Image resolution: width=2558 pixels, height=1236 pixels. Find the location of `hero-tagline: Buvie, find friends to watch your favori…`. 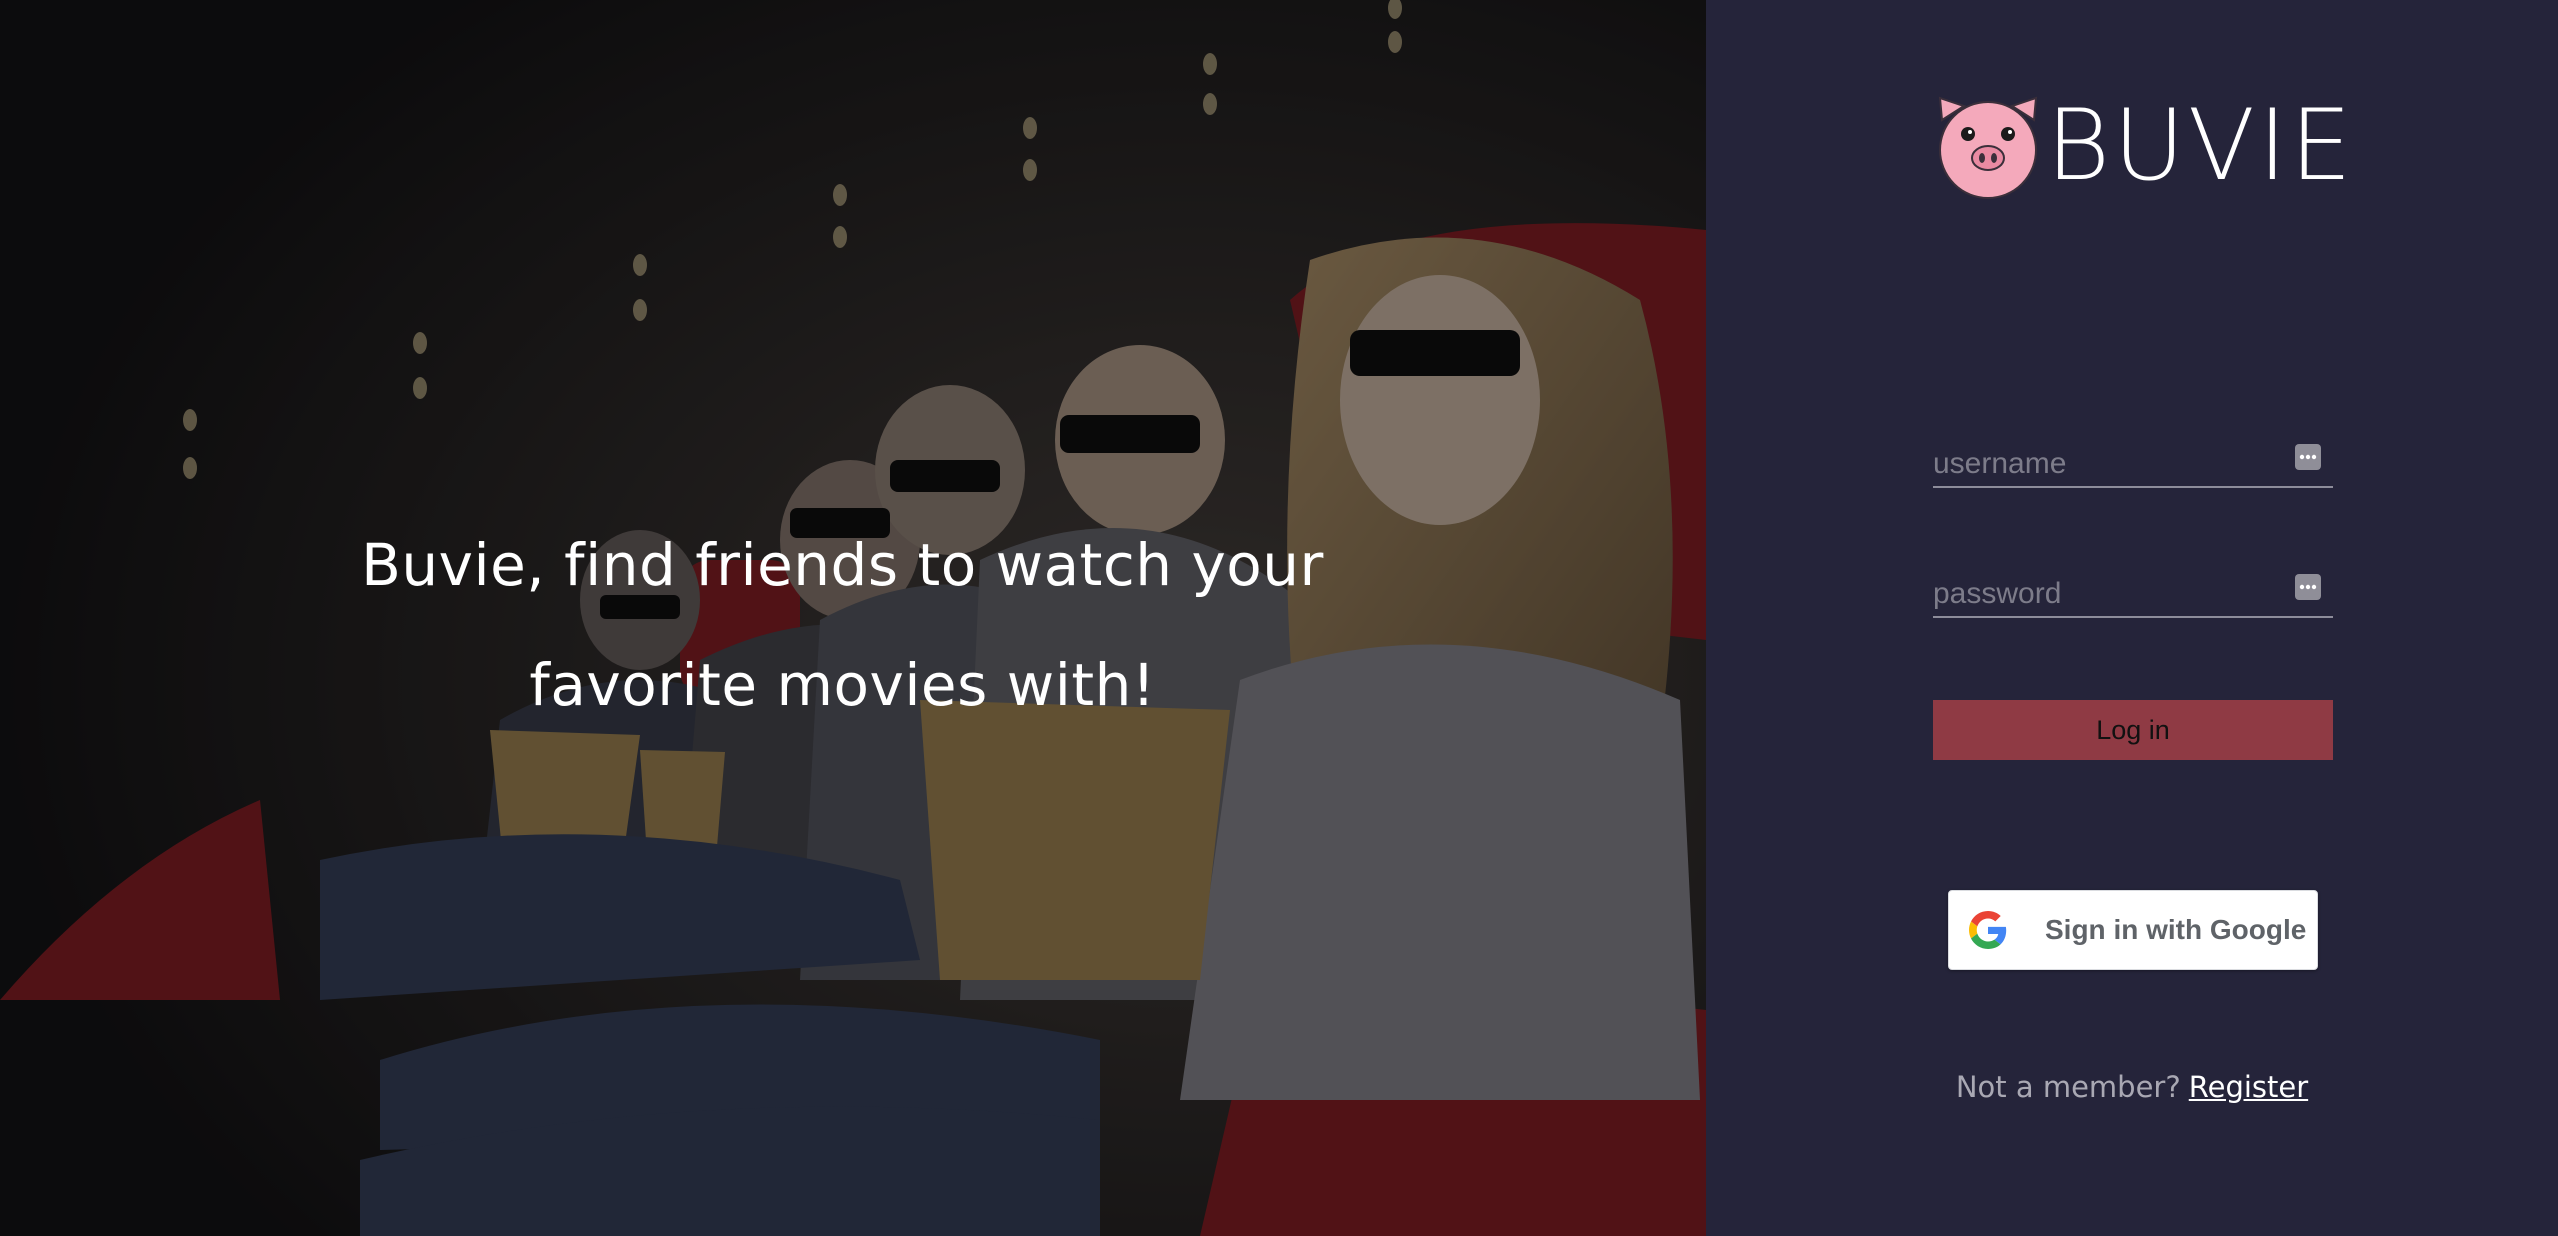

hero-tagline: Buvie, find friends to watch your favori… is located at coordinates (842, 625).